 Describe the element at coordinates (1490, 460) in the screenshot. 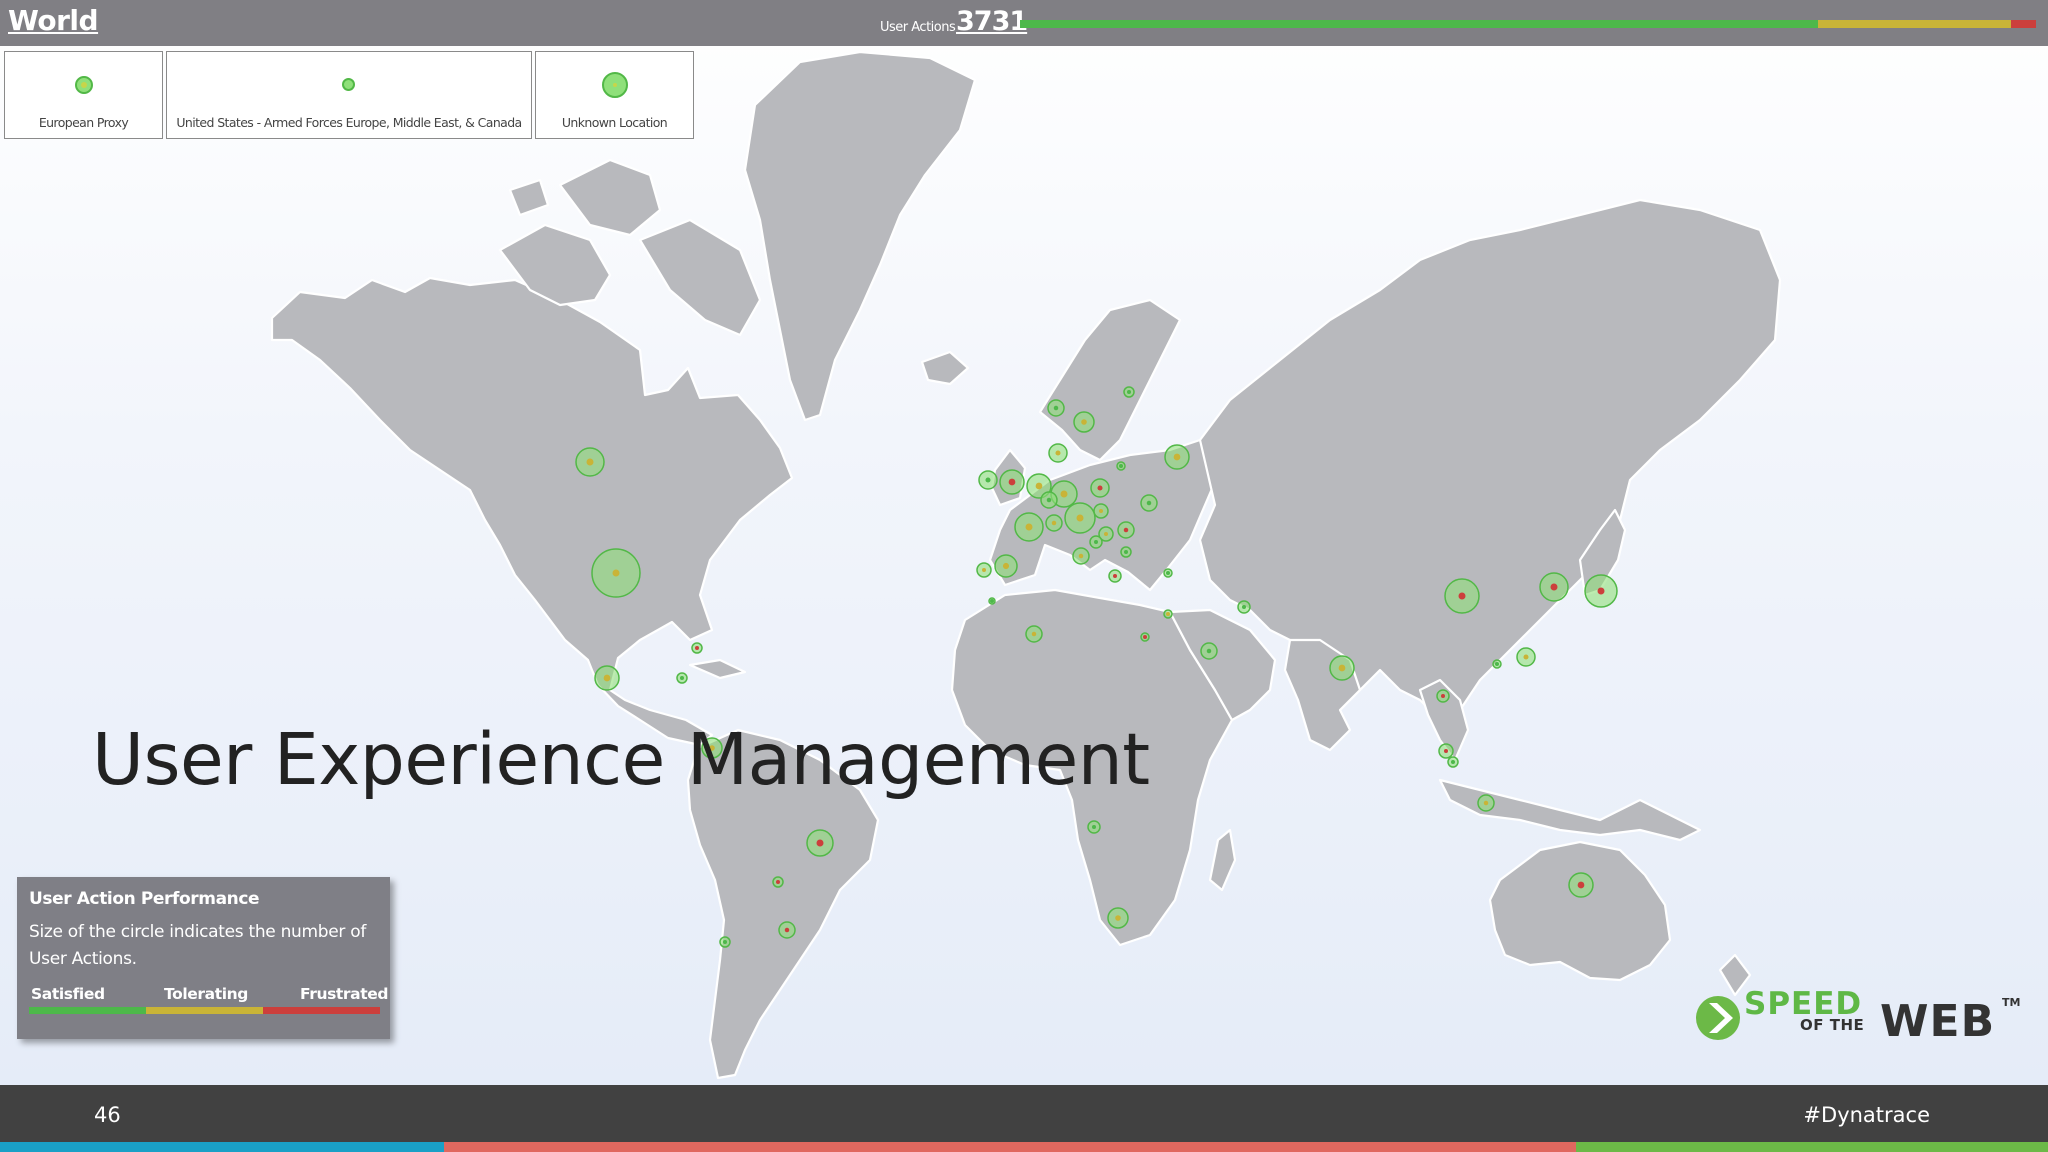

I see `land-asia` at that location.